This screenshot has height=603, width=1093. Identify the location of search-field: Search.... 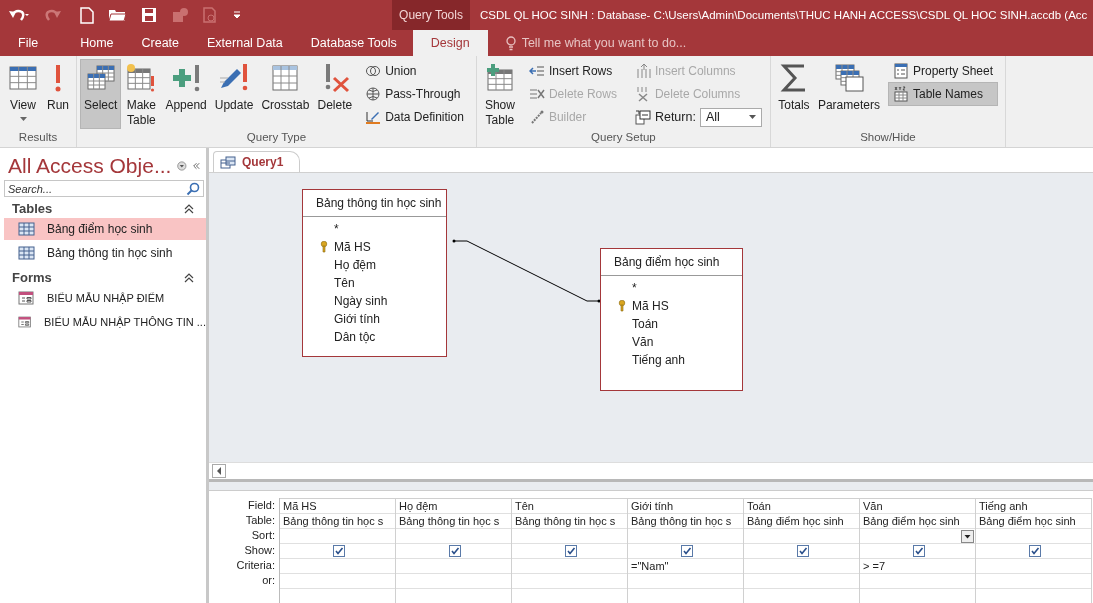
(104, 188).